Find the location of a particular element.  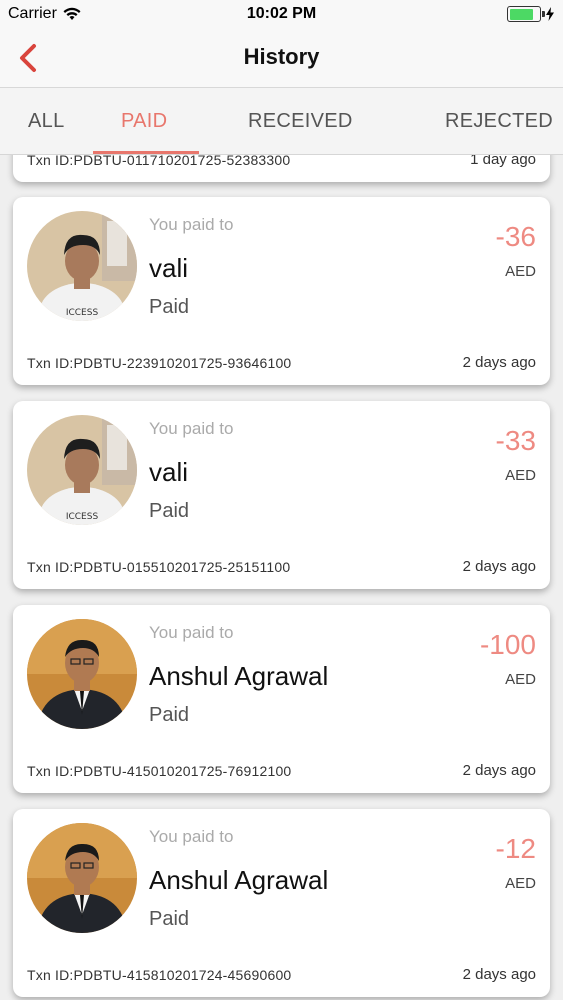

status-right is located at coordinates (531, 14).